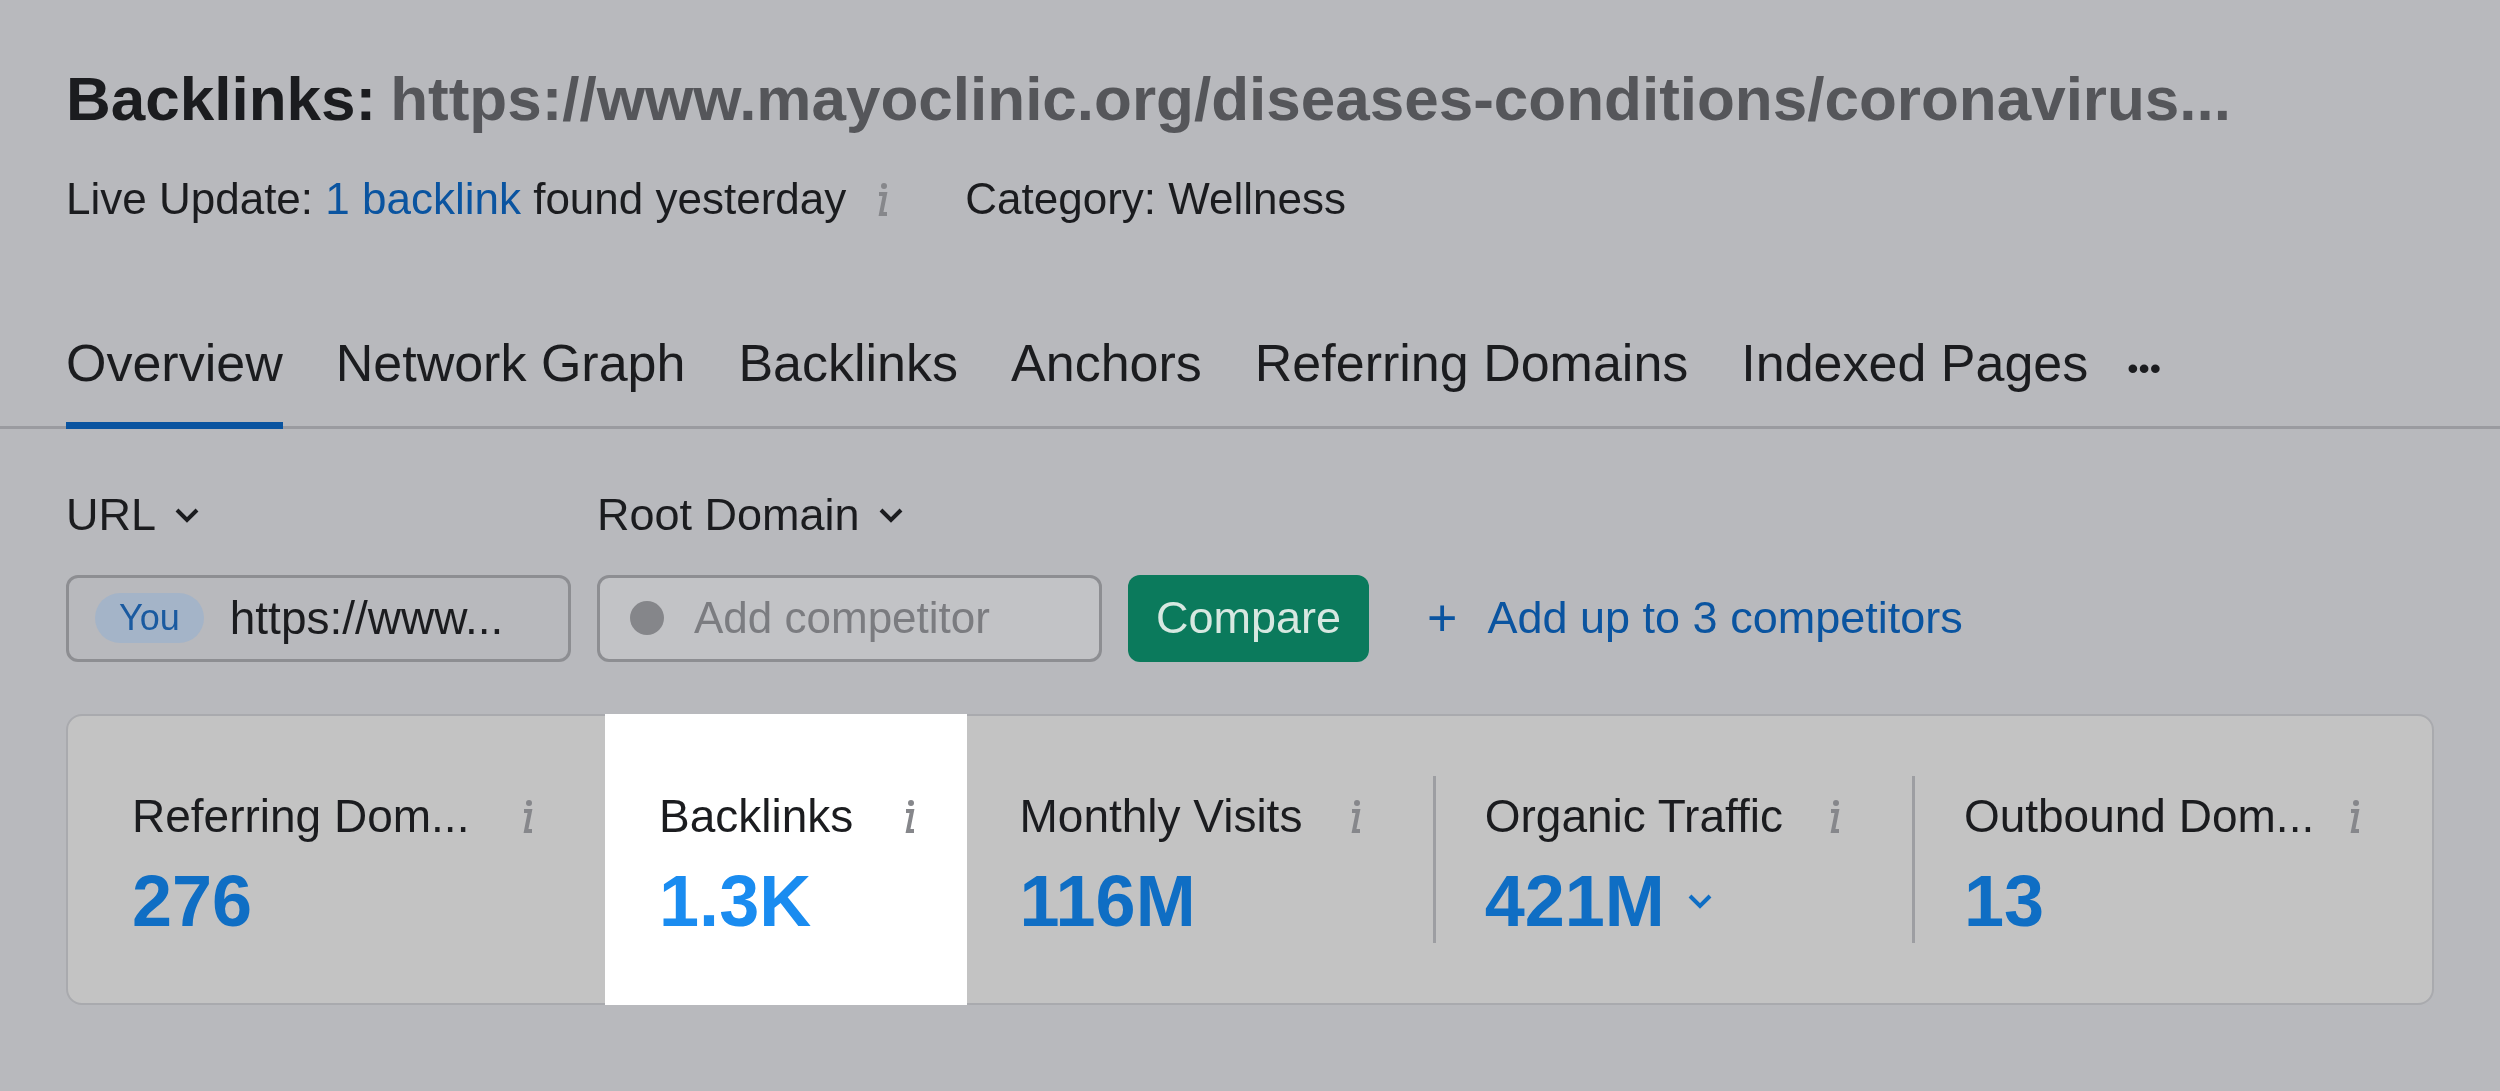  I want to click on metric-value: 116M, so click(1107, 900).